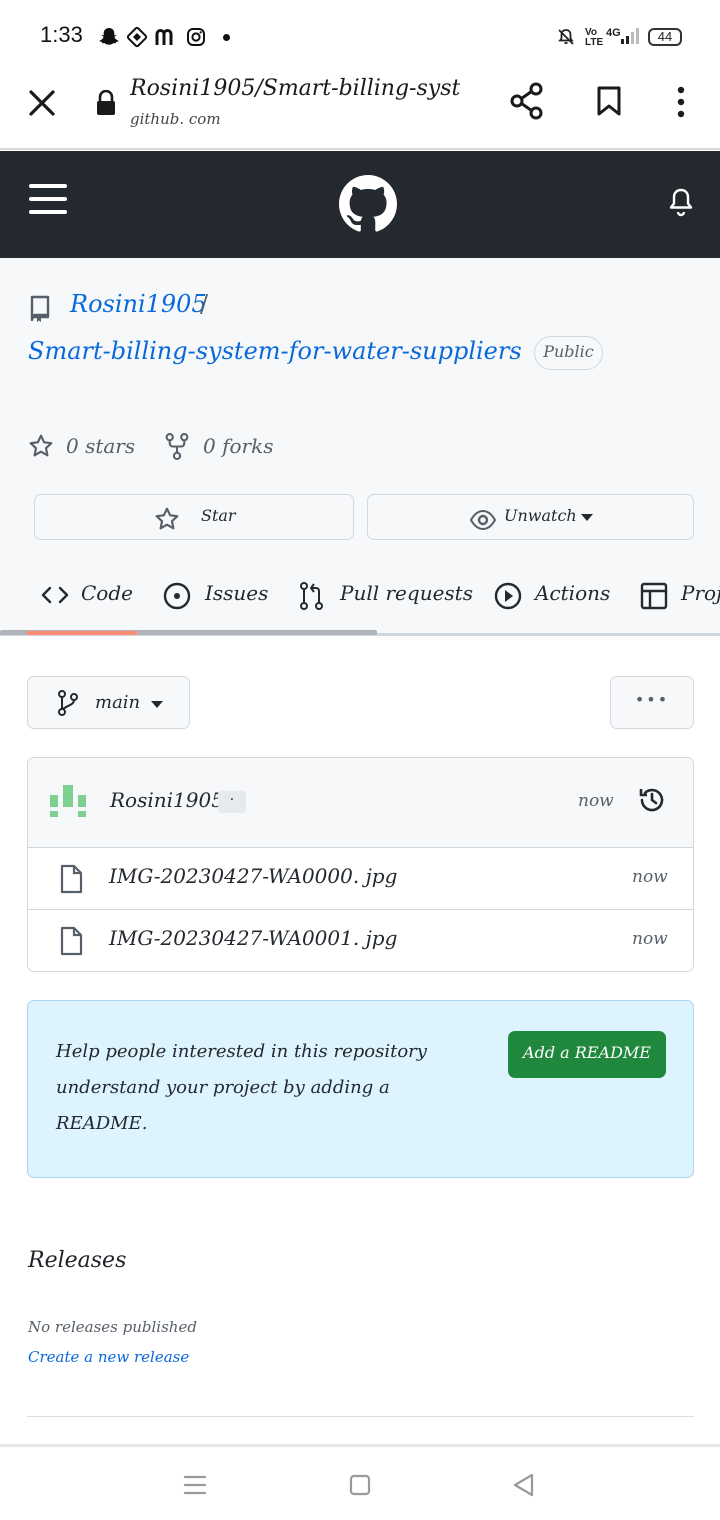  What do you see at coordinates (566, 37) in the screenshot?
I see `mute-icon` at bounding box center [566, 37].